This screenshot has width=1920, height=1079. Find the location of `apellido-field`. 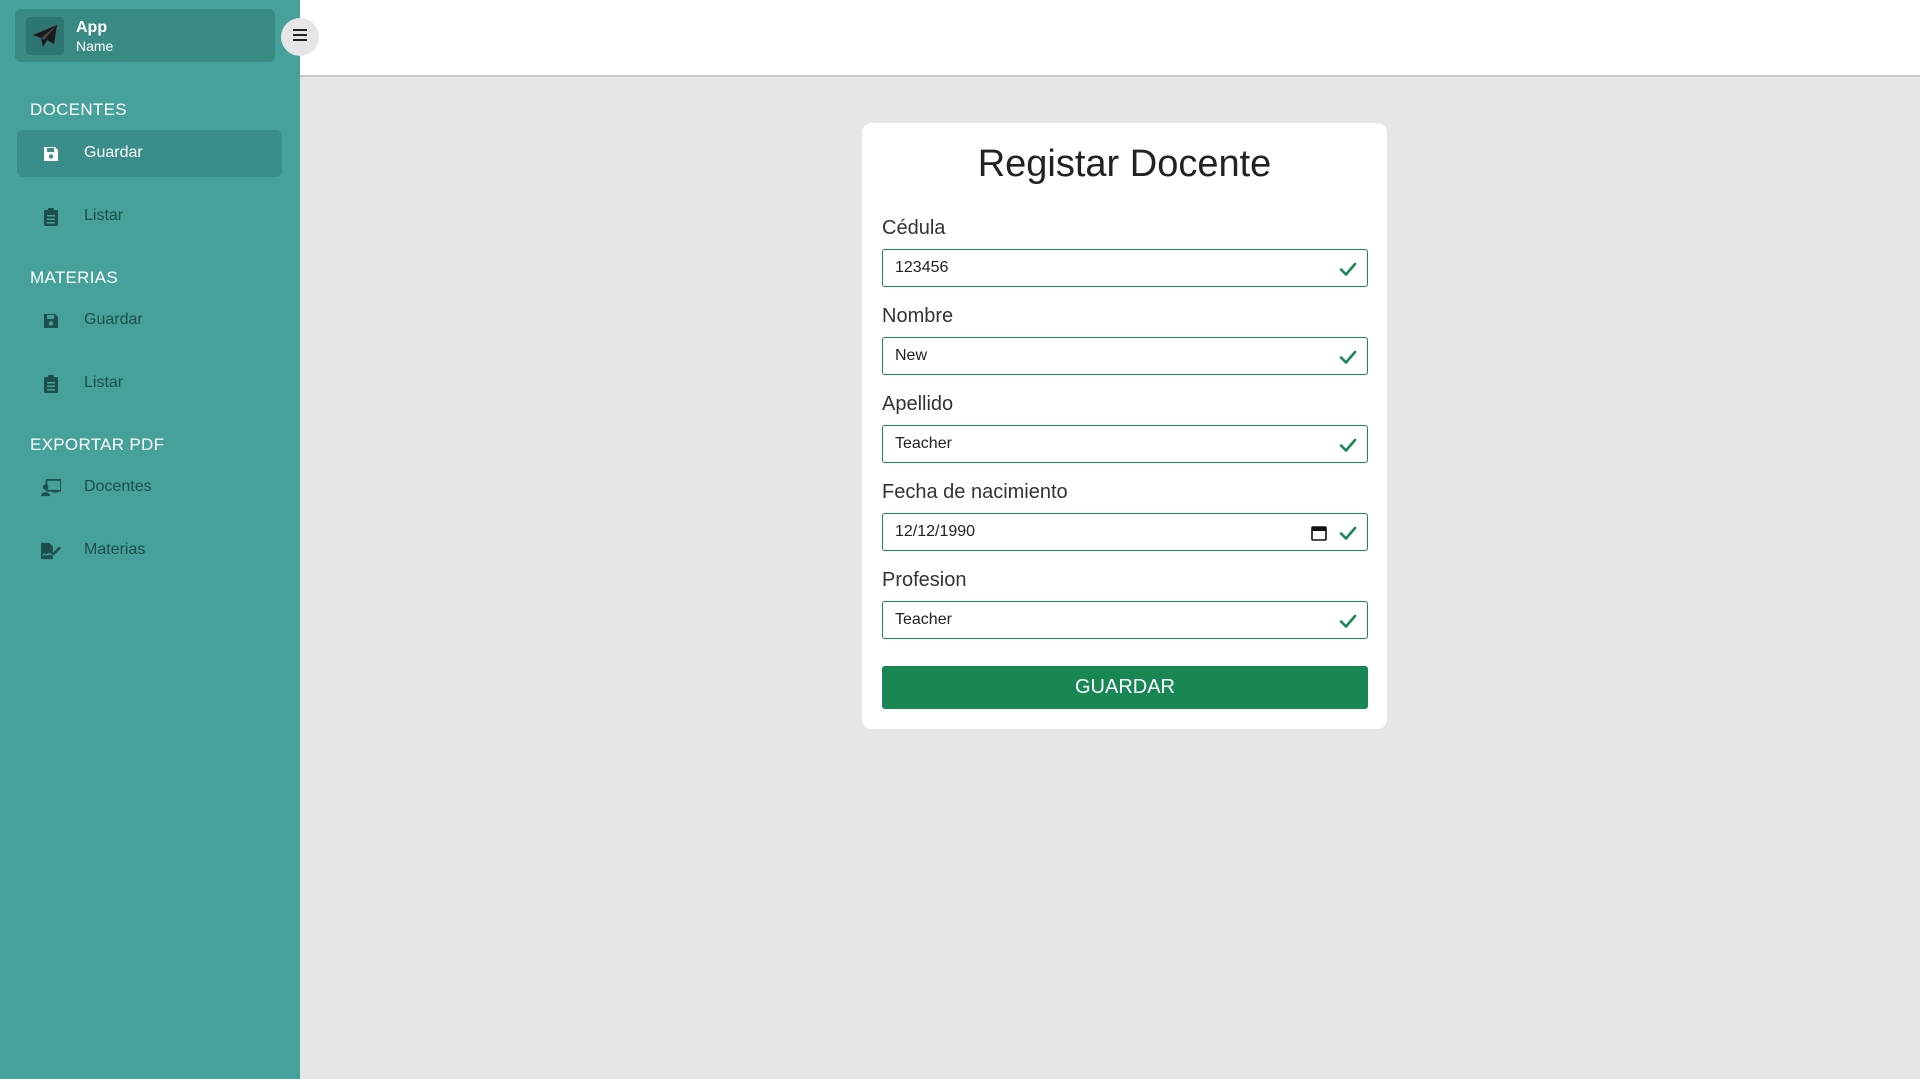

apellido-field is located at coordinates (1125, 444).